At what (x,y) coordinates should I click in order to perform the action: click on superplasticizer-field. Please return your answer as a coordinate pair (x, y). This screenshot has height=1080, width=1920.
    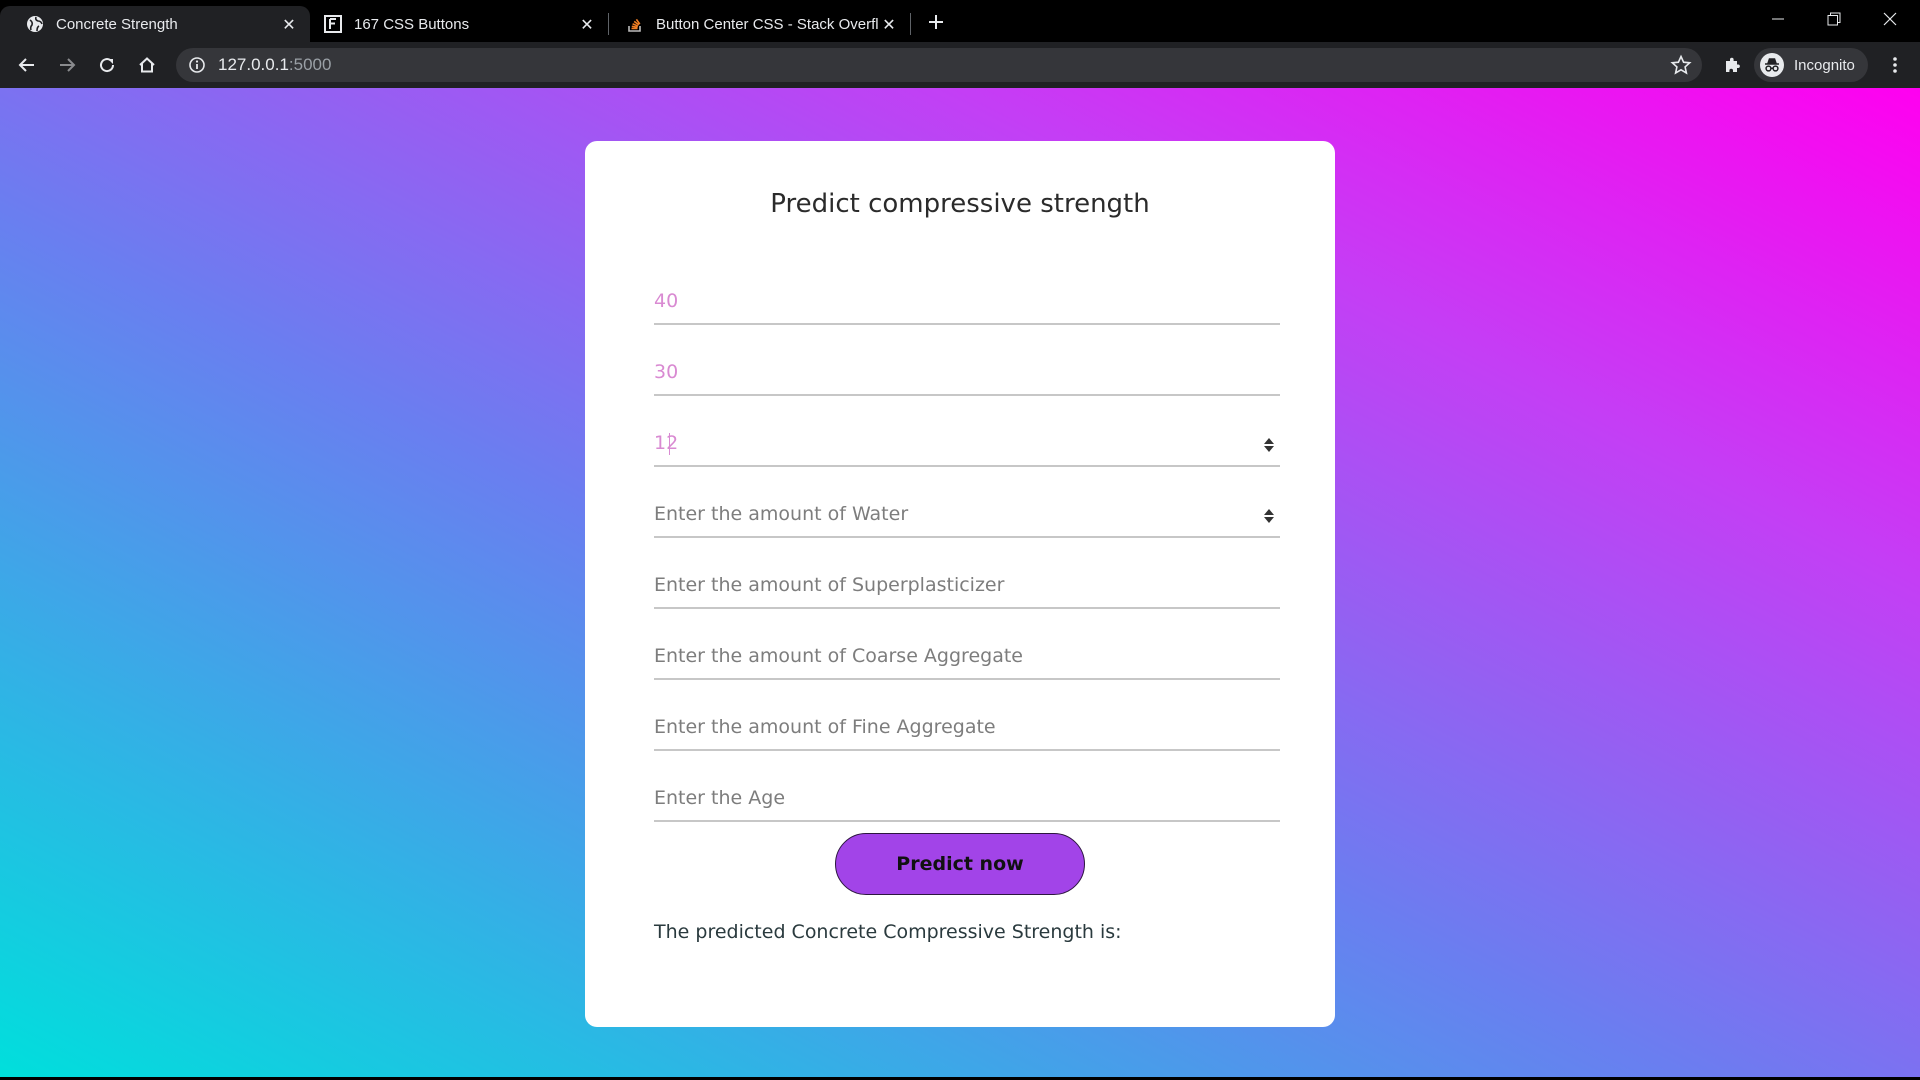
    Looking at the image, I should click on (967, 586).